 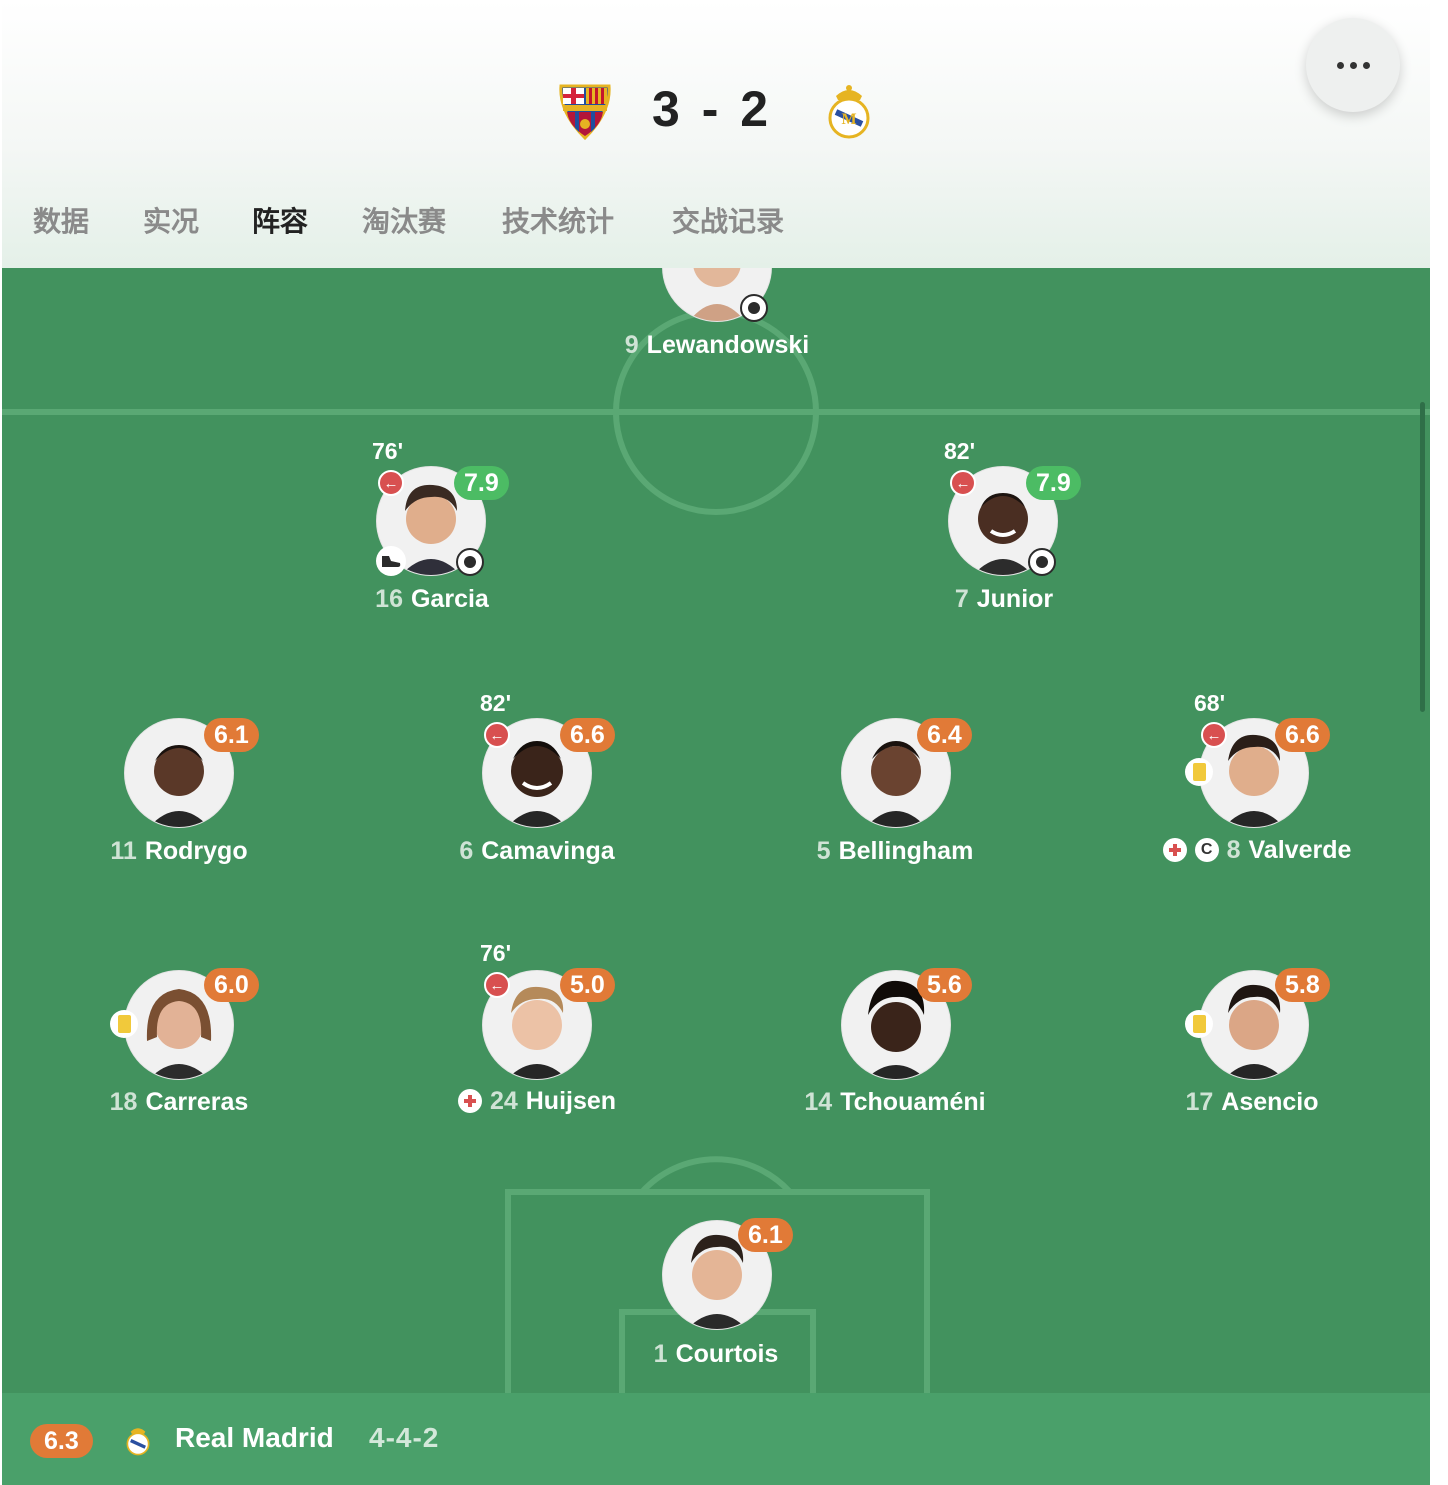 What do you see at coordinates (171, 220) in the screenshot?
I see `tab-live: 实况` at bounding box center [171, 220].